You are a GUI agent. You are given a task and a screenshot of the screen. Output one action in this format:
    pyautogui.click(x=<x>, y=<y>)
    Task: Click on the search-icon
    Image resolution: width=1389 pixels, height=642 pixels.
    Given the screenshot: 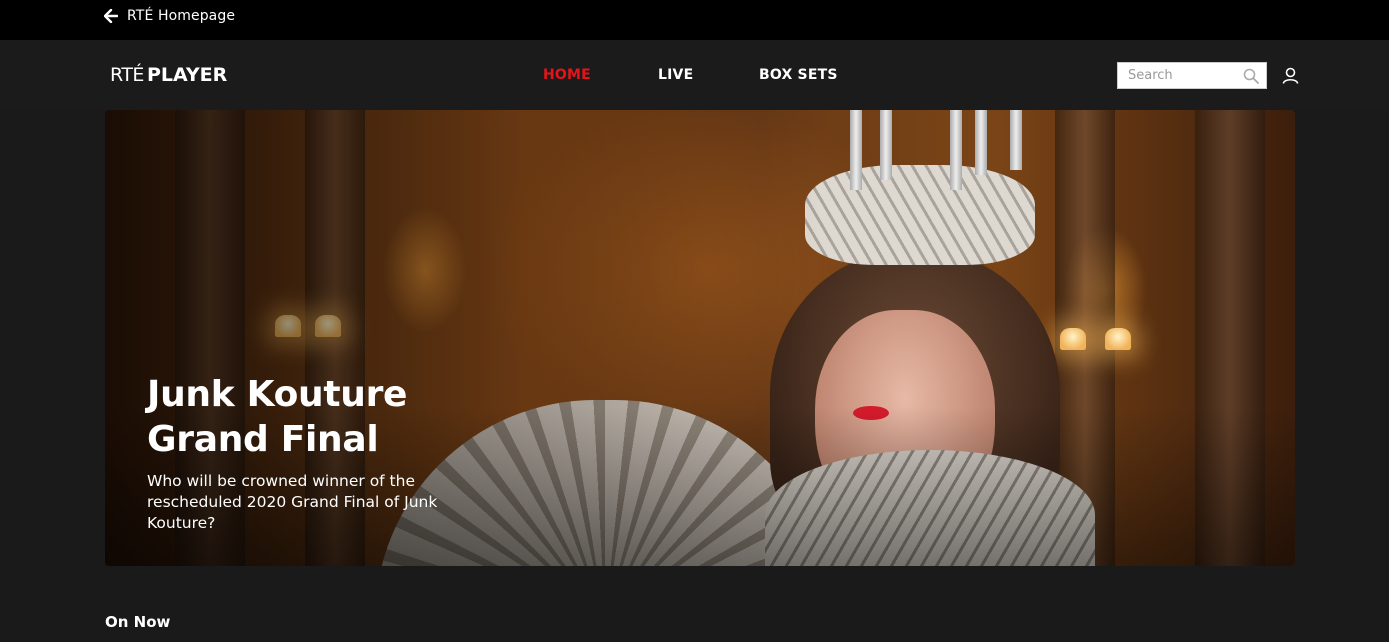 What is the action you would take?
    pyautogui.click(x=1251, y=76)
    